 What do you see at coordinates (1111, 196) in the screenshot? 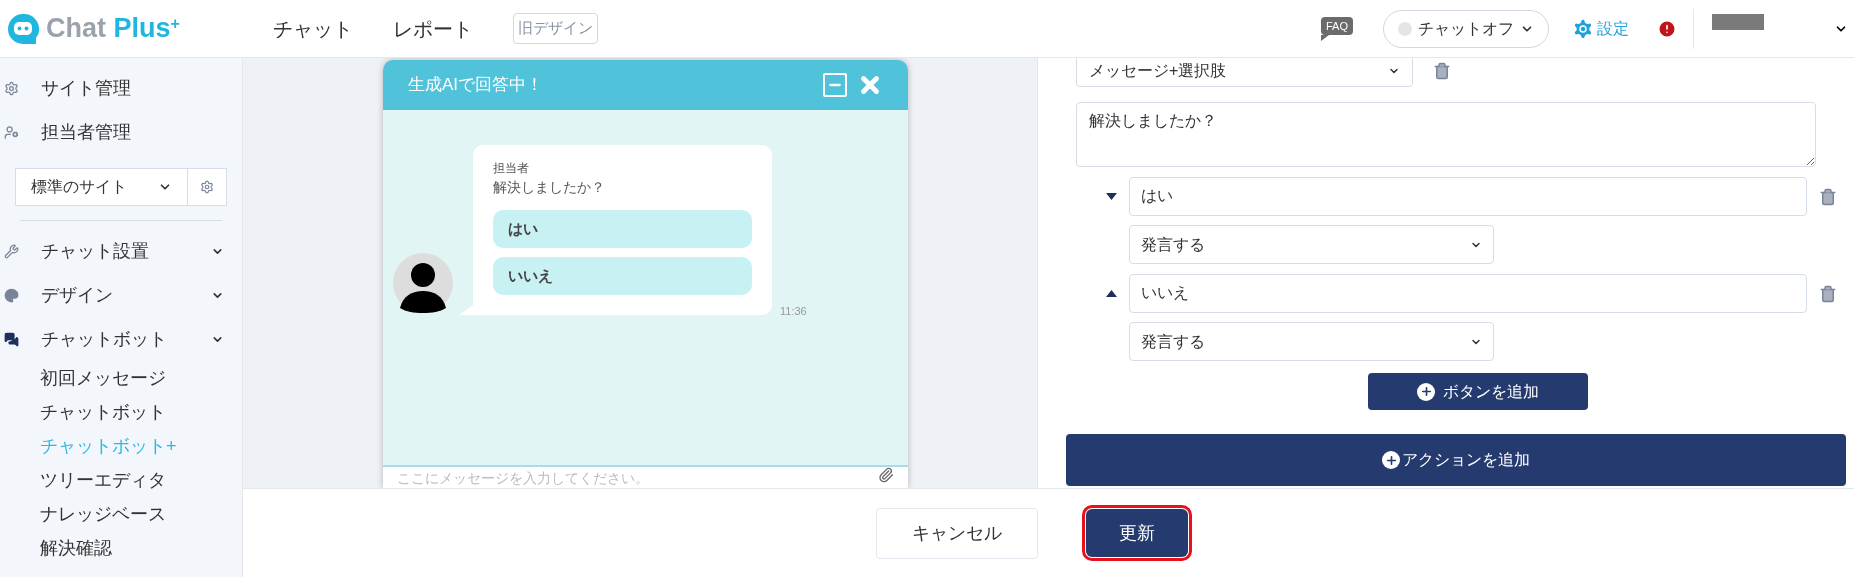
I see `down-caret-icon` at bounding box center [1111, 196].